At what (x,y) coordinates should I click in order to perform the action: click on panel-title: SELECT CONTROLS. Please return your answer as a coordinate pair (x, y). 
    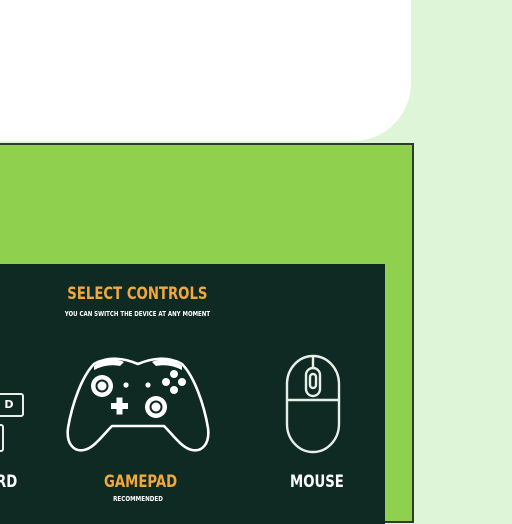
    Looking at the image, I should click on (137, 294).